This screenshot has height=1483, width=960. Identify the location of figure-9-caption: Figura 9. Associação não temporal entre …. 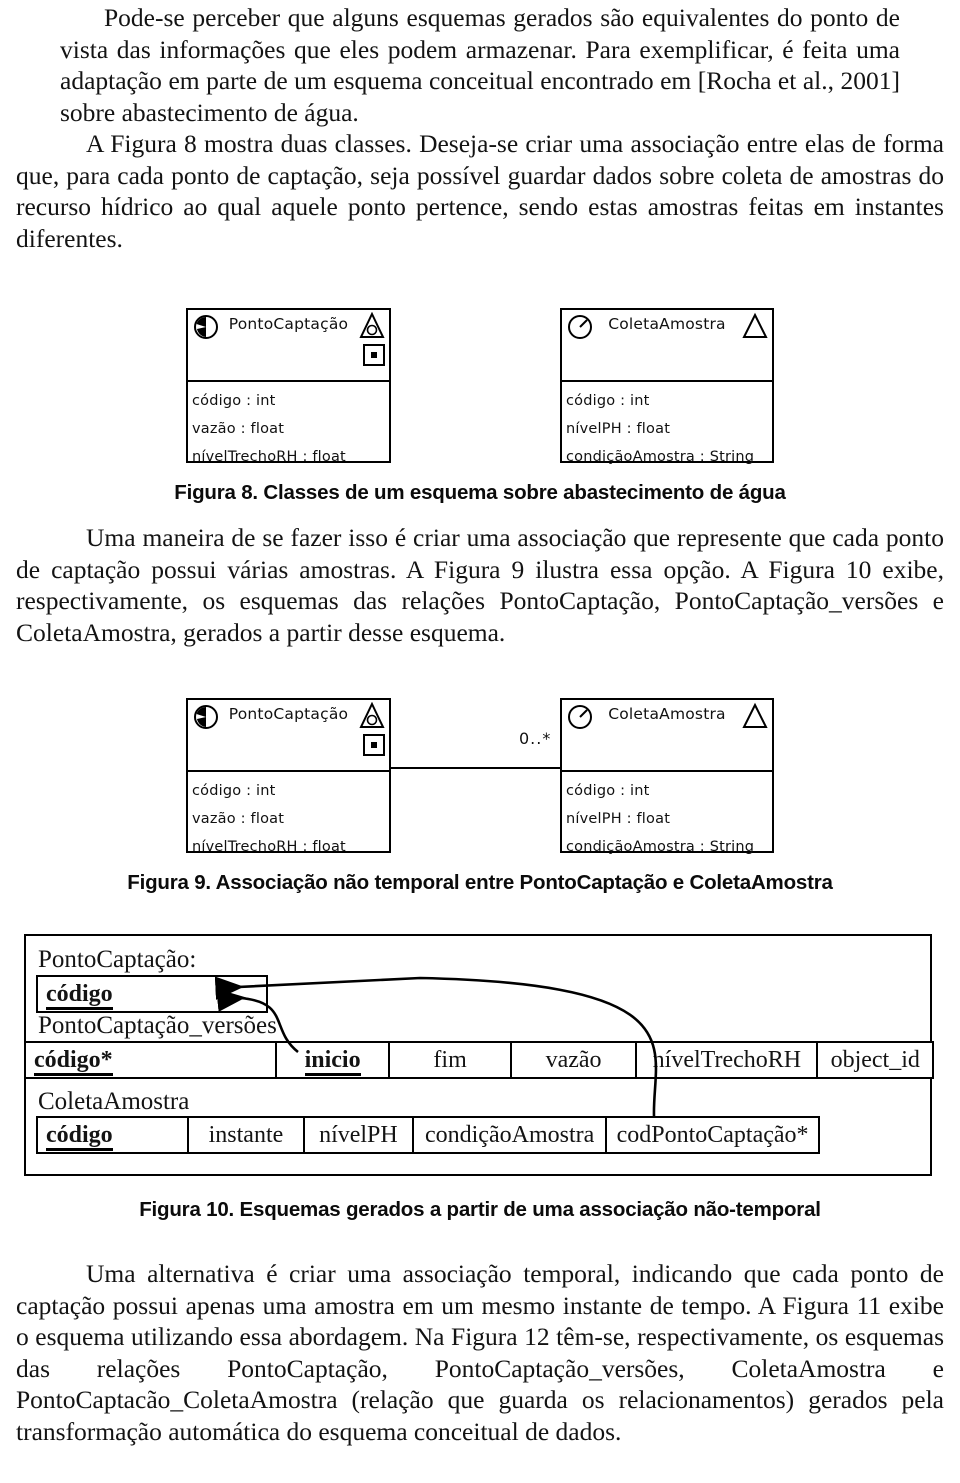
(480, 882).